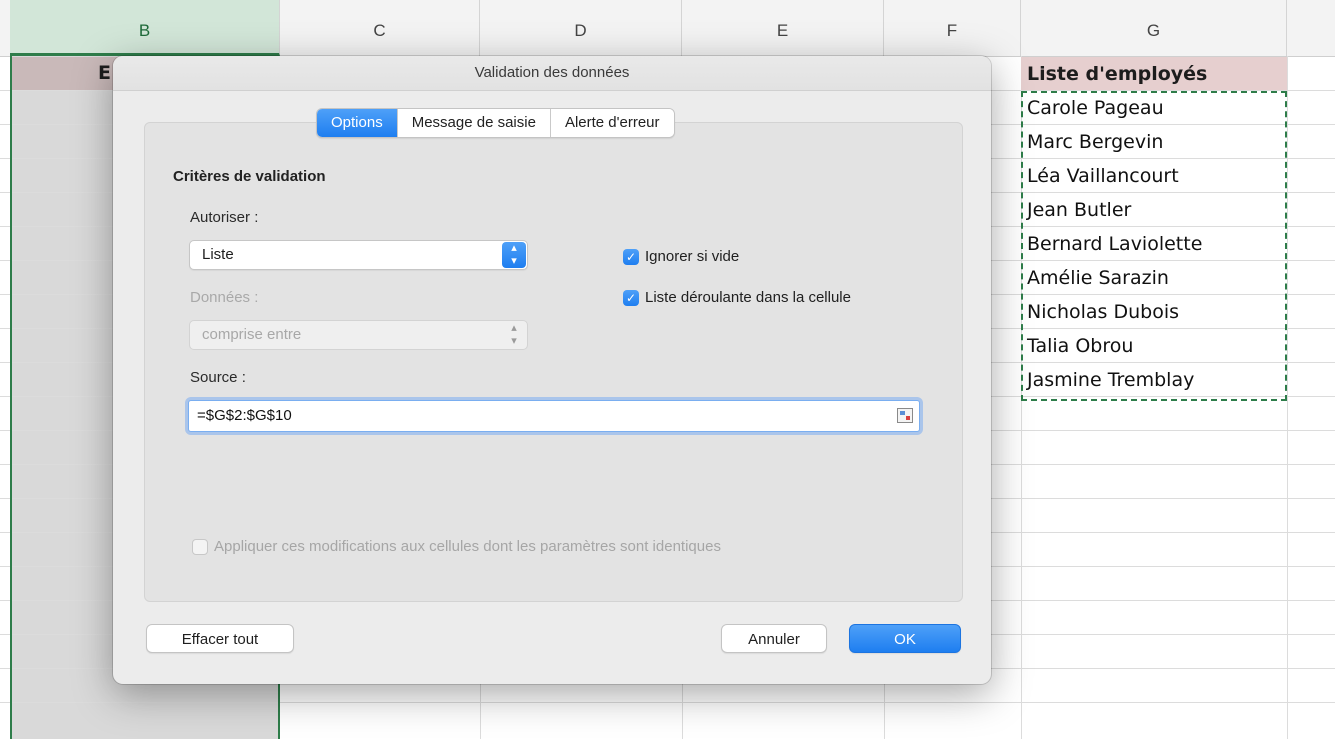 This screenshot has height=739, width=1335. What do you see at coordinates (1154, 210) in the screenshot?
I see `cell-g5: Jean Butler` at bounding box center [1154, 210].